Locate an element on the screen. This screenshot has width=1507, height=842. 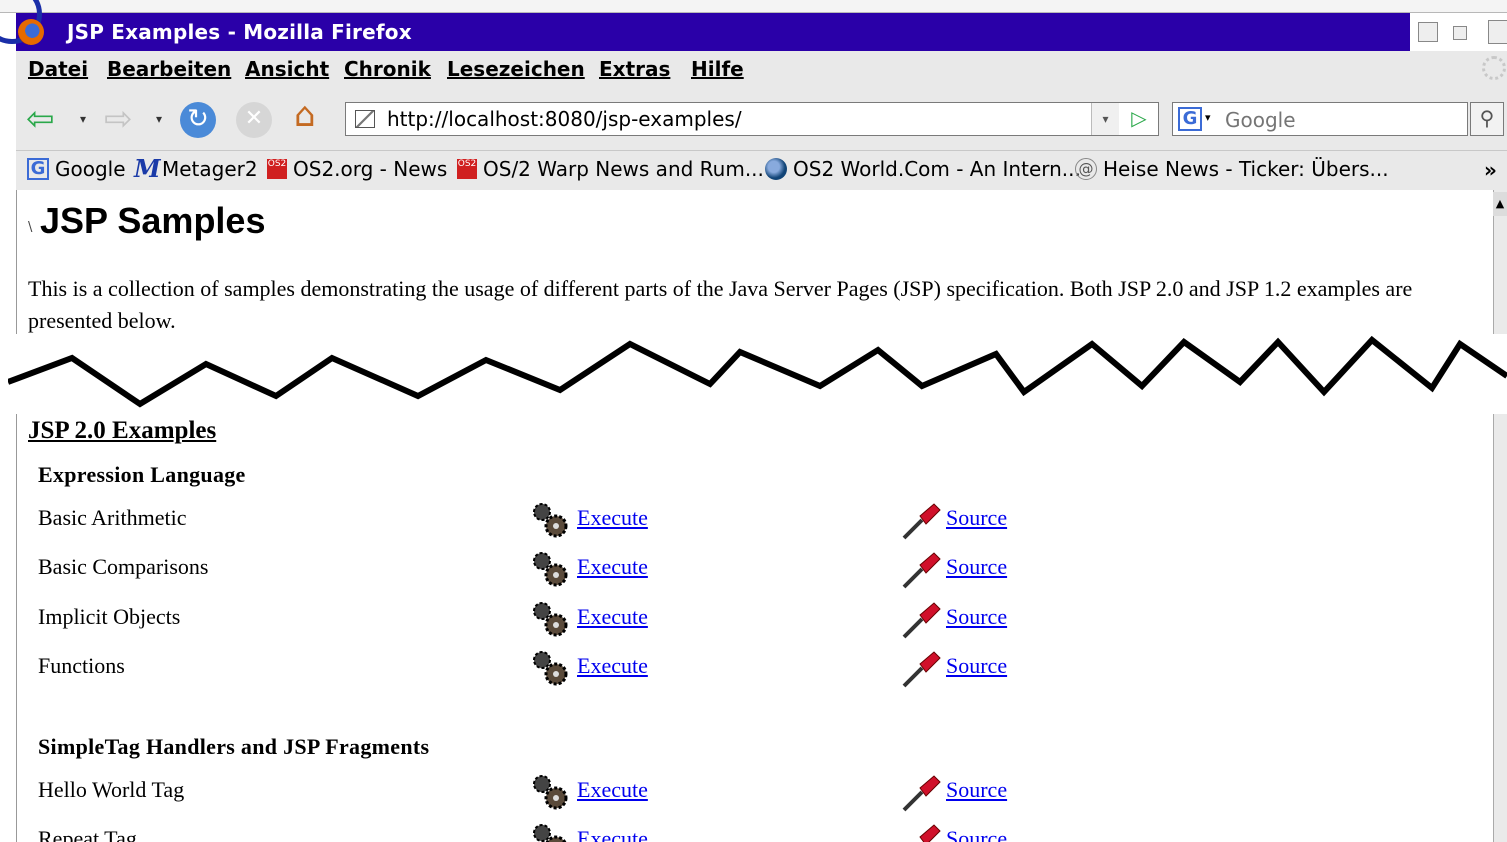
menu-chronik: Chronik is located at coordinates (387, 69).